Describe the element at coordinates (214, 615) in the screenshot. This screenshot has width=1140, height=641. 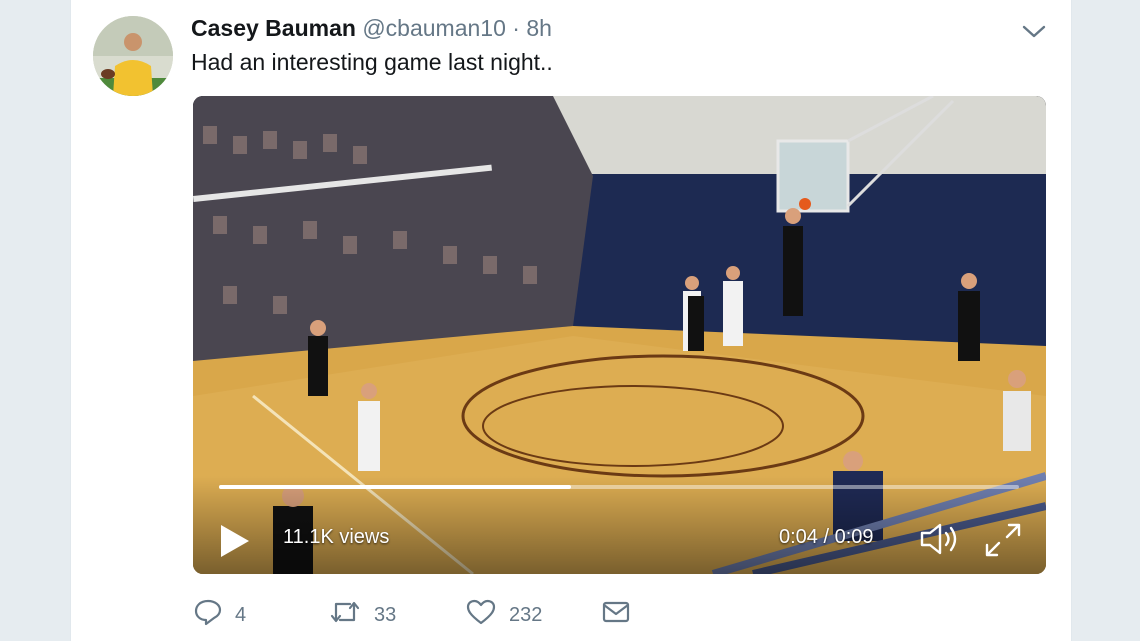
I see `reply-icon` at that location.